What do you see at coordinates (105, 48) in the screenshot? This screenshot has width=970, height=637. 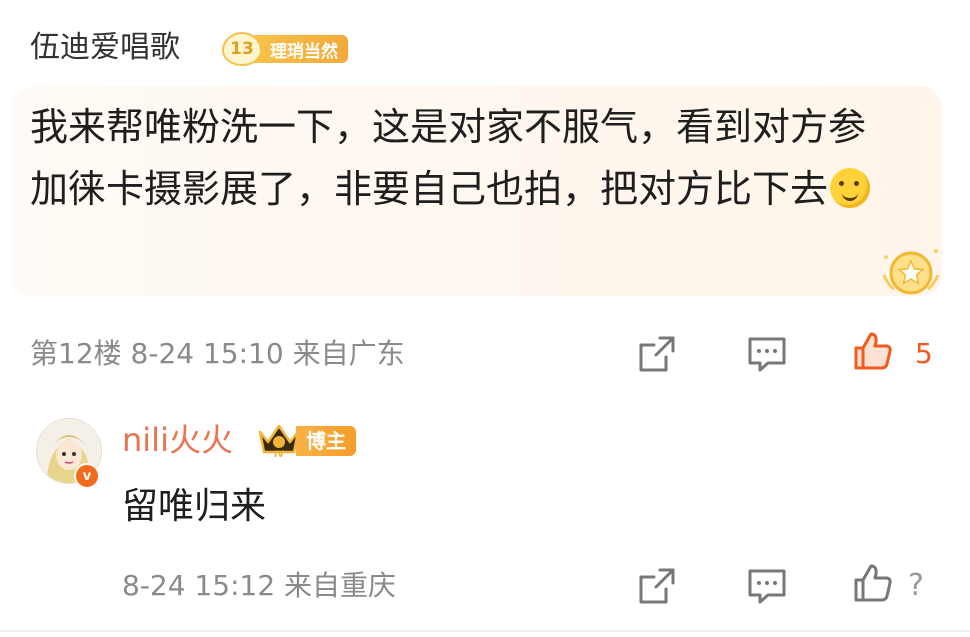 I see `top-comment-username: 伍迪爱唱歌` at bounding box center [105, 48].